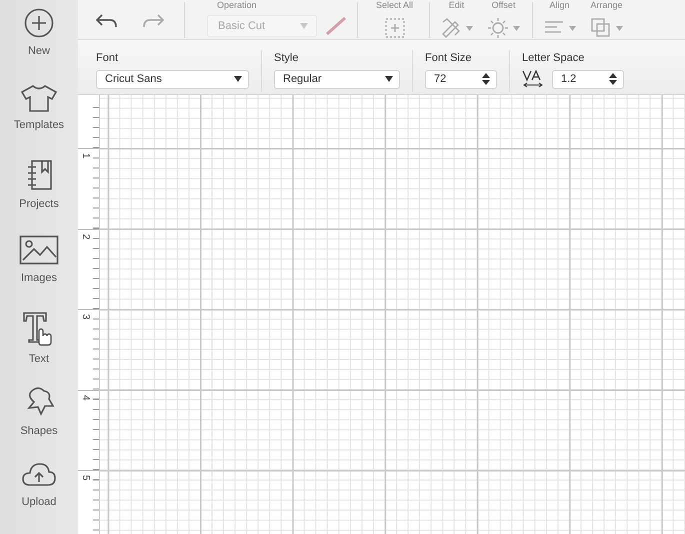  I want to click on select-all-icon, so click(395, 28).